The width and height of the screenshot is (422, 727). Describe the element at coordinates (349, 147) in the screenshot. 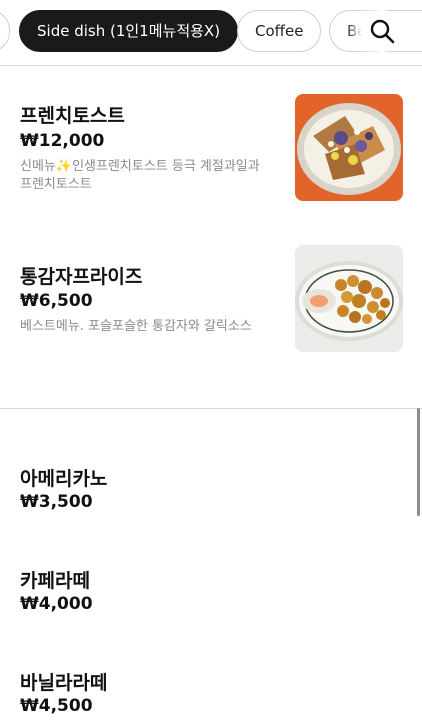

I see `french-toast-photo` at that location.